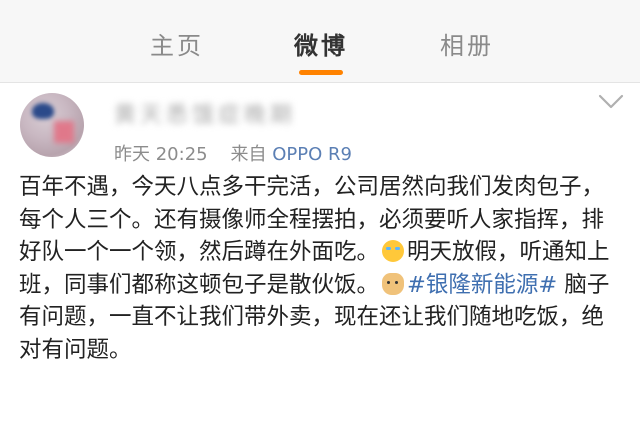 This screenshot has width=640, height=447. What do you see at coordinates (393, 251) in the screenshot?
I see `cry-laugh-icon` at bounding box center [393, 251].